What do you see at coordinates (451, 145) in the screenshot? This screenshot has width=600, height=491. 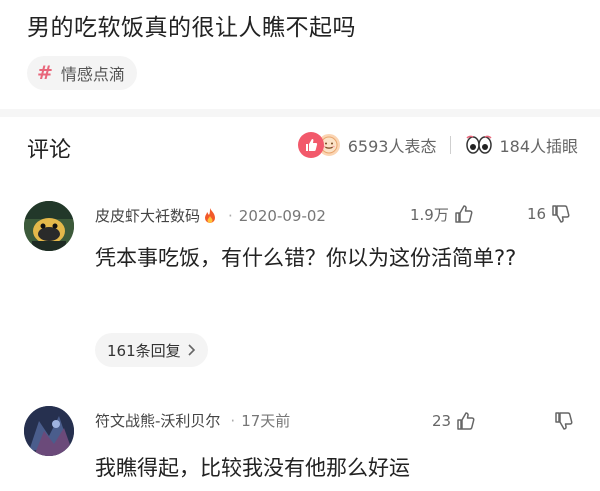 I see `header-separator` at bounding box center [451, 145].